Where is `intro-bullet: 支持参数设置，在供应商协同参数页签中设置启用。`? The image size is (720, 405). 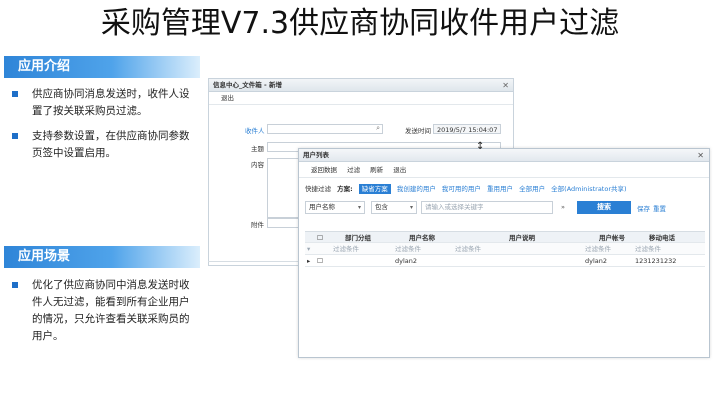
intro-bullet: 支持参数设置，在供应商协同参数页签中设置启用。 is located at coordinates (103, 145).